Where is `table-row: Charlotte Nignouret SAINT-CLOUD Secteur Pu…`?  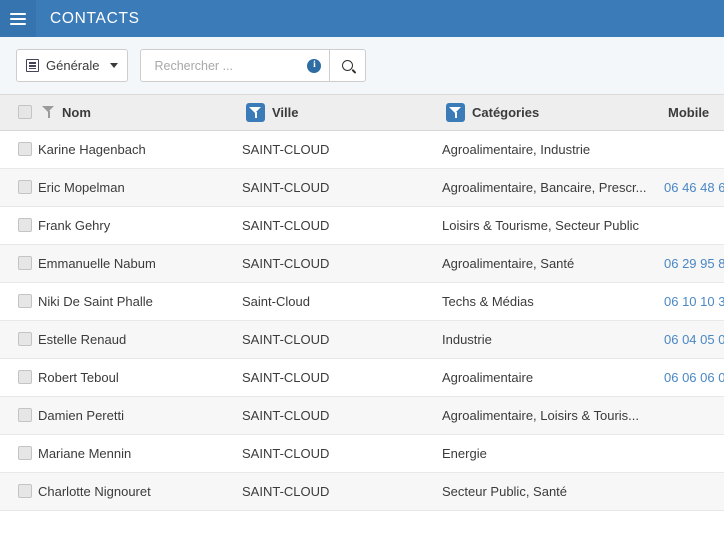 table-row: Charlotte Nignouret SAINT-CLOUD Secteur Pu… is located at coordinates (362, 491).